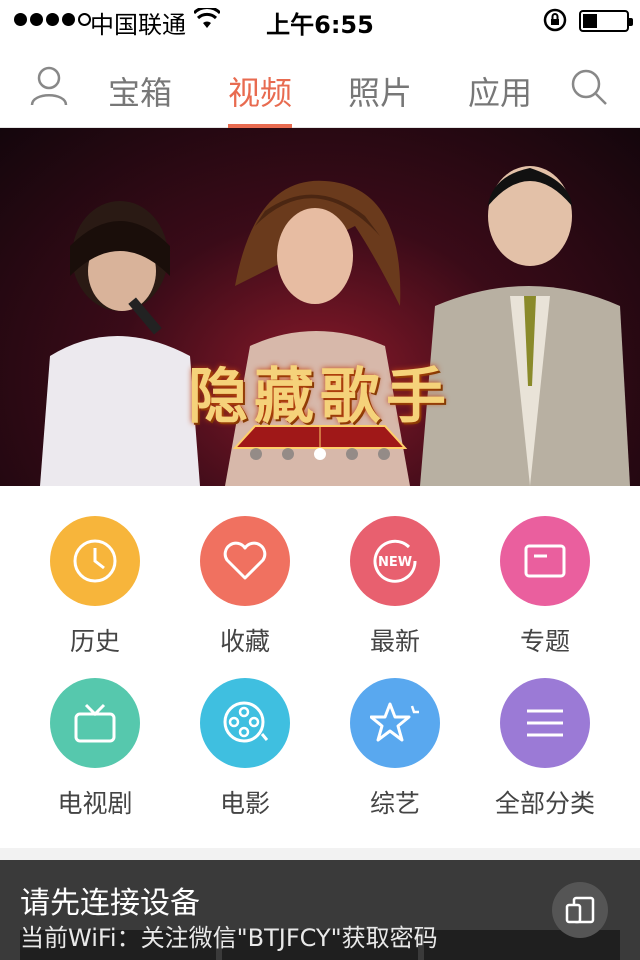 The height and width of the screenshot is (960, 640). I want to click on rotation-lock-icon, so click(555, 23).